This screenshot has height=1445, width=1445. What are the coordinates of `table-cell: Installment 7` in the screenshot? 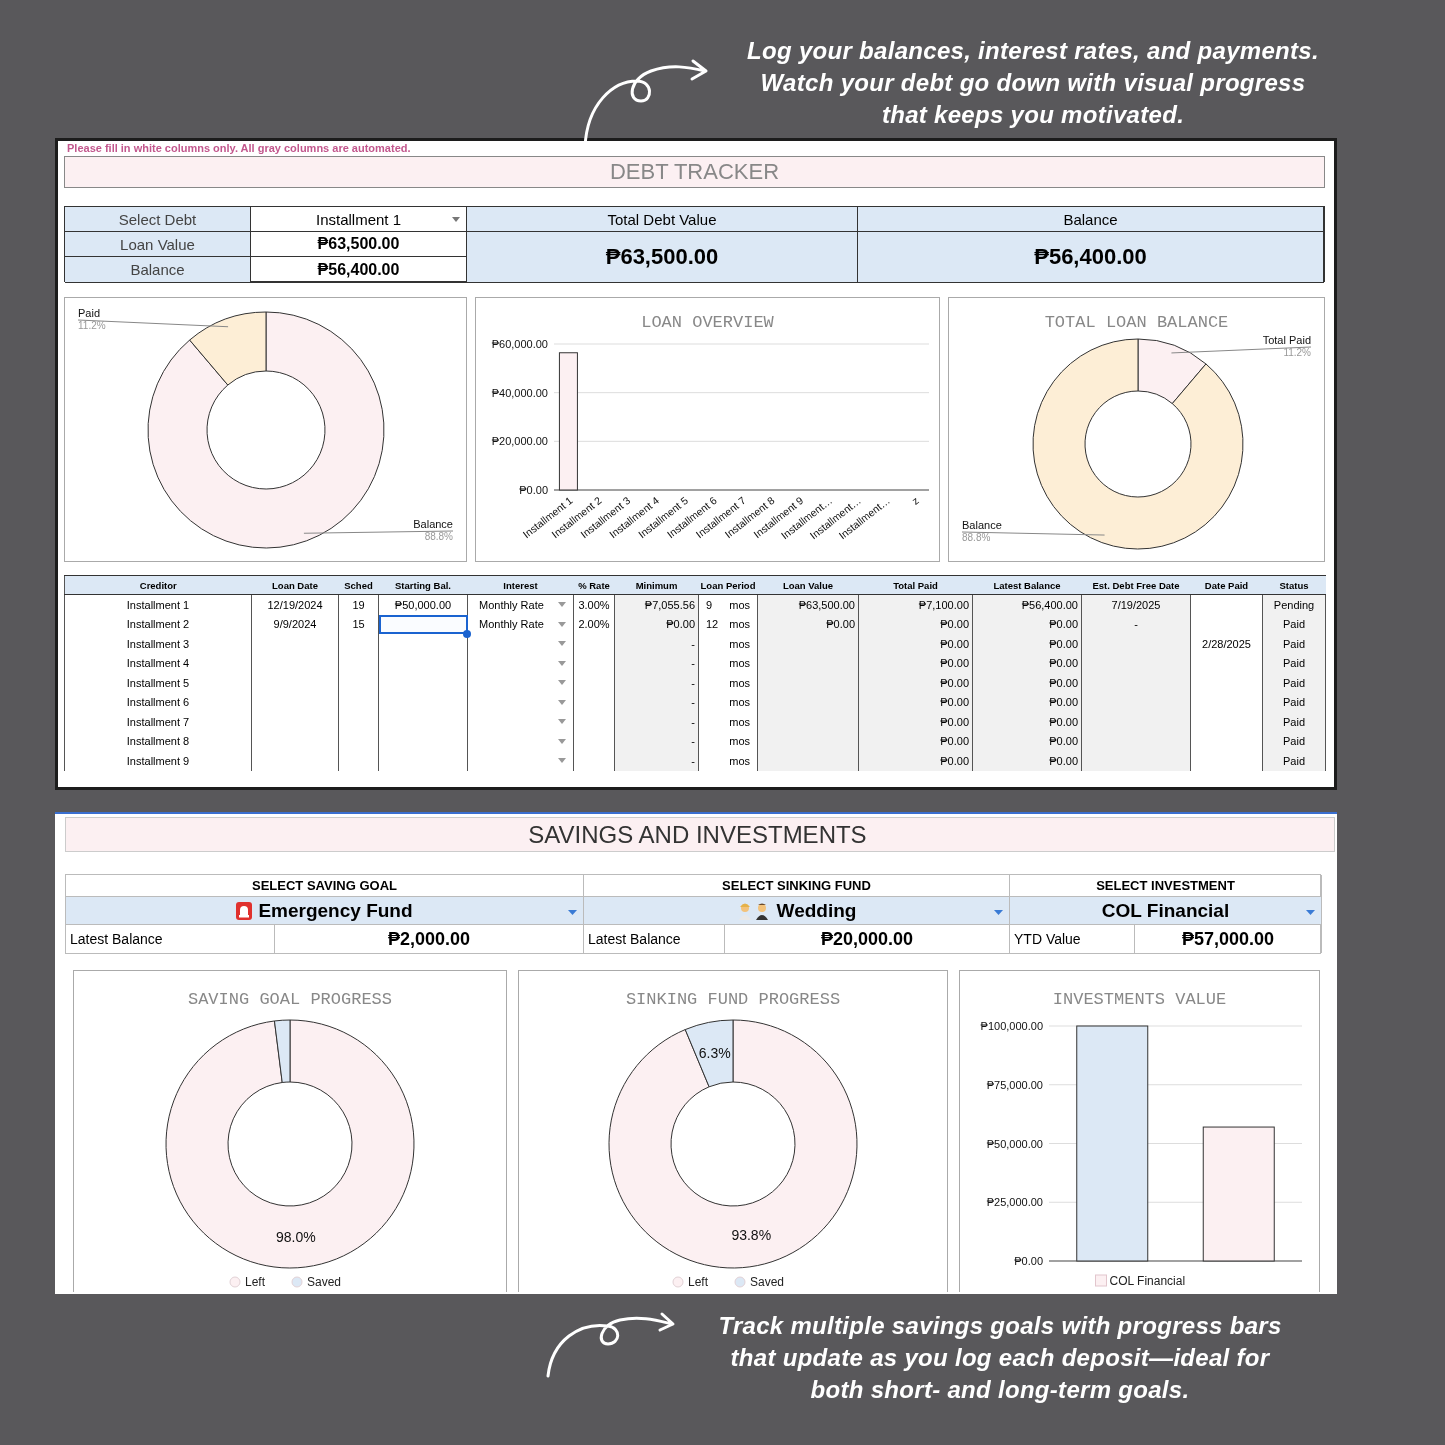 It's located at (158, 722).